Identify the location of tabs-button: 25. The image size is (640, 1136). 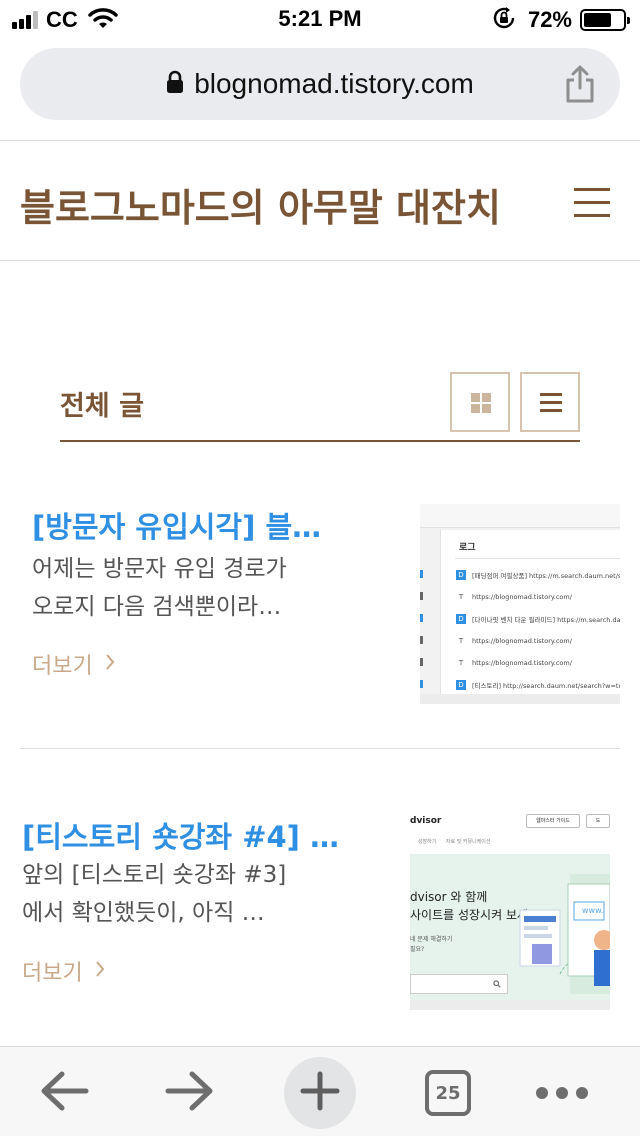
(448, 1093).